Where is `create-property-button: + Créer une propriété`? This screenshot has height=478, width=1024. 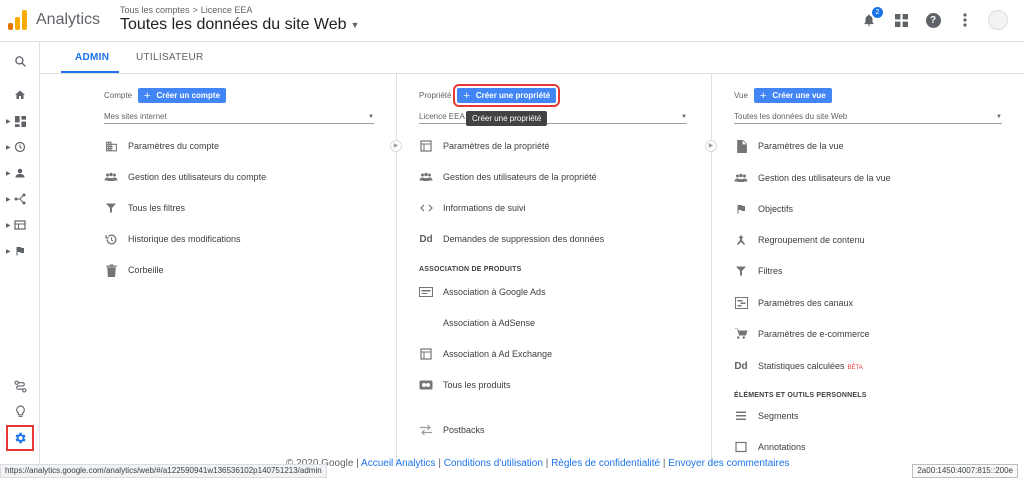 create-property-button: + Créer une propriété is located at coordinates (507, 95).